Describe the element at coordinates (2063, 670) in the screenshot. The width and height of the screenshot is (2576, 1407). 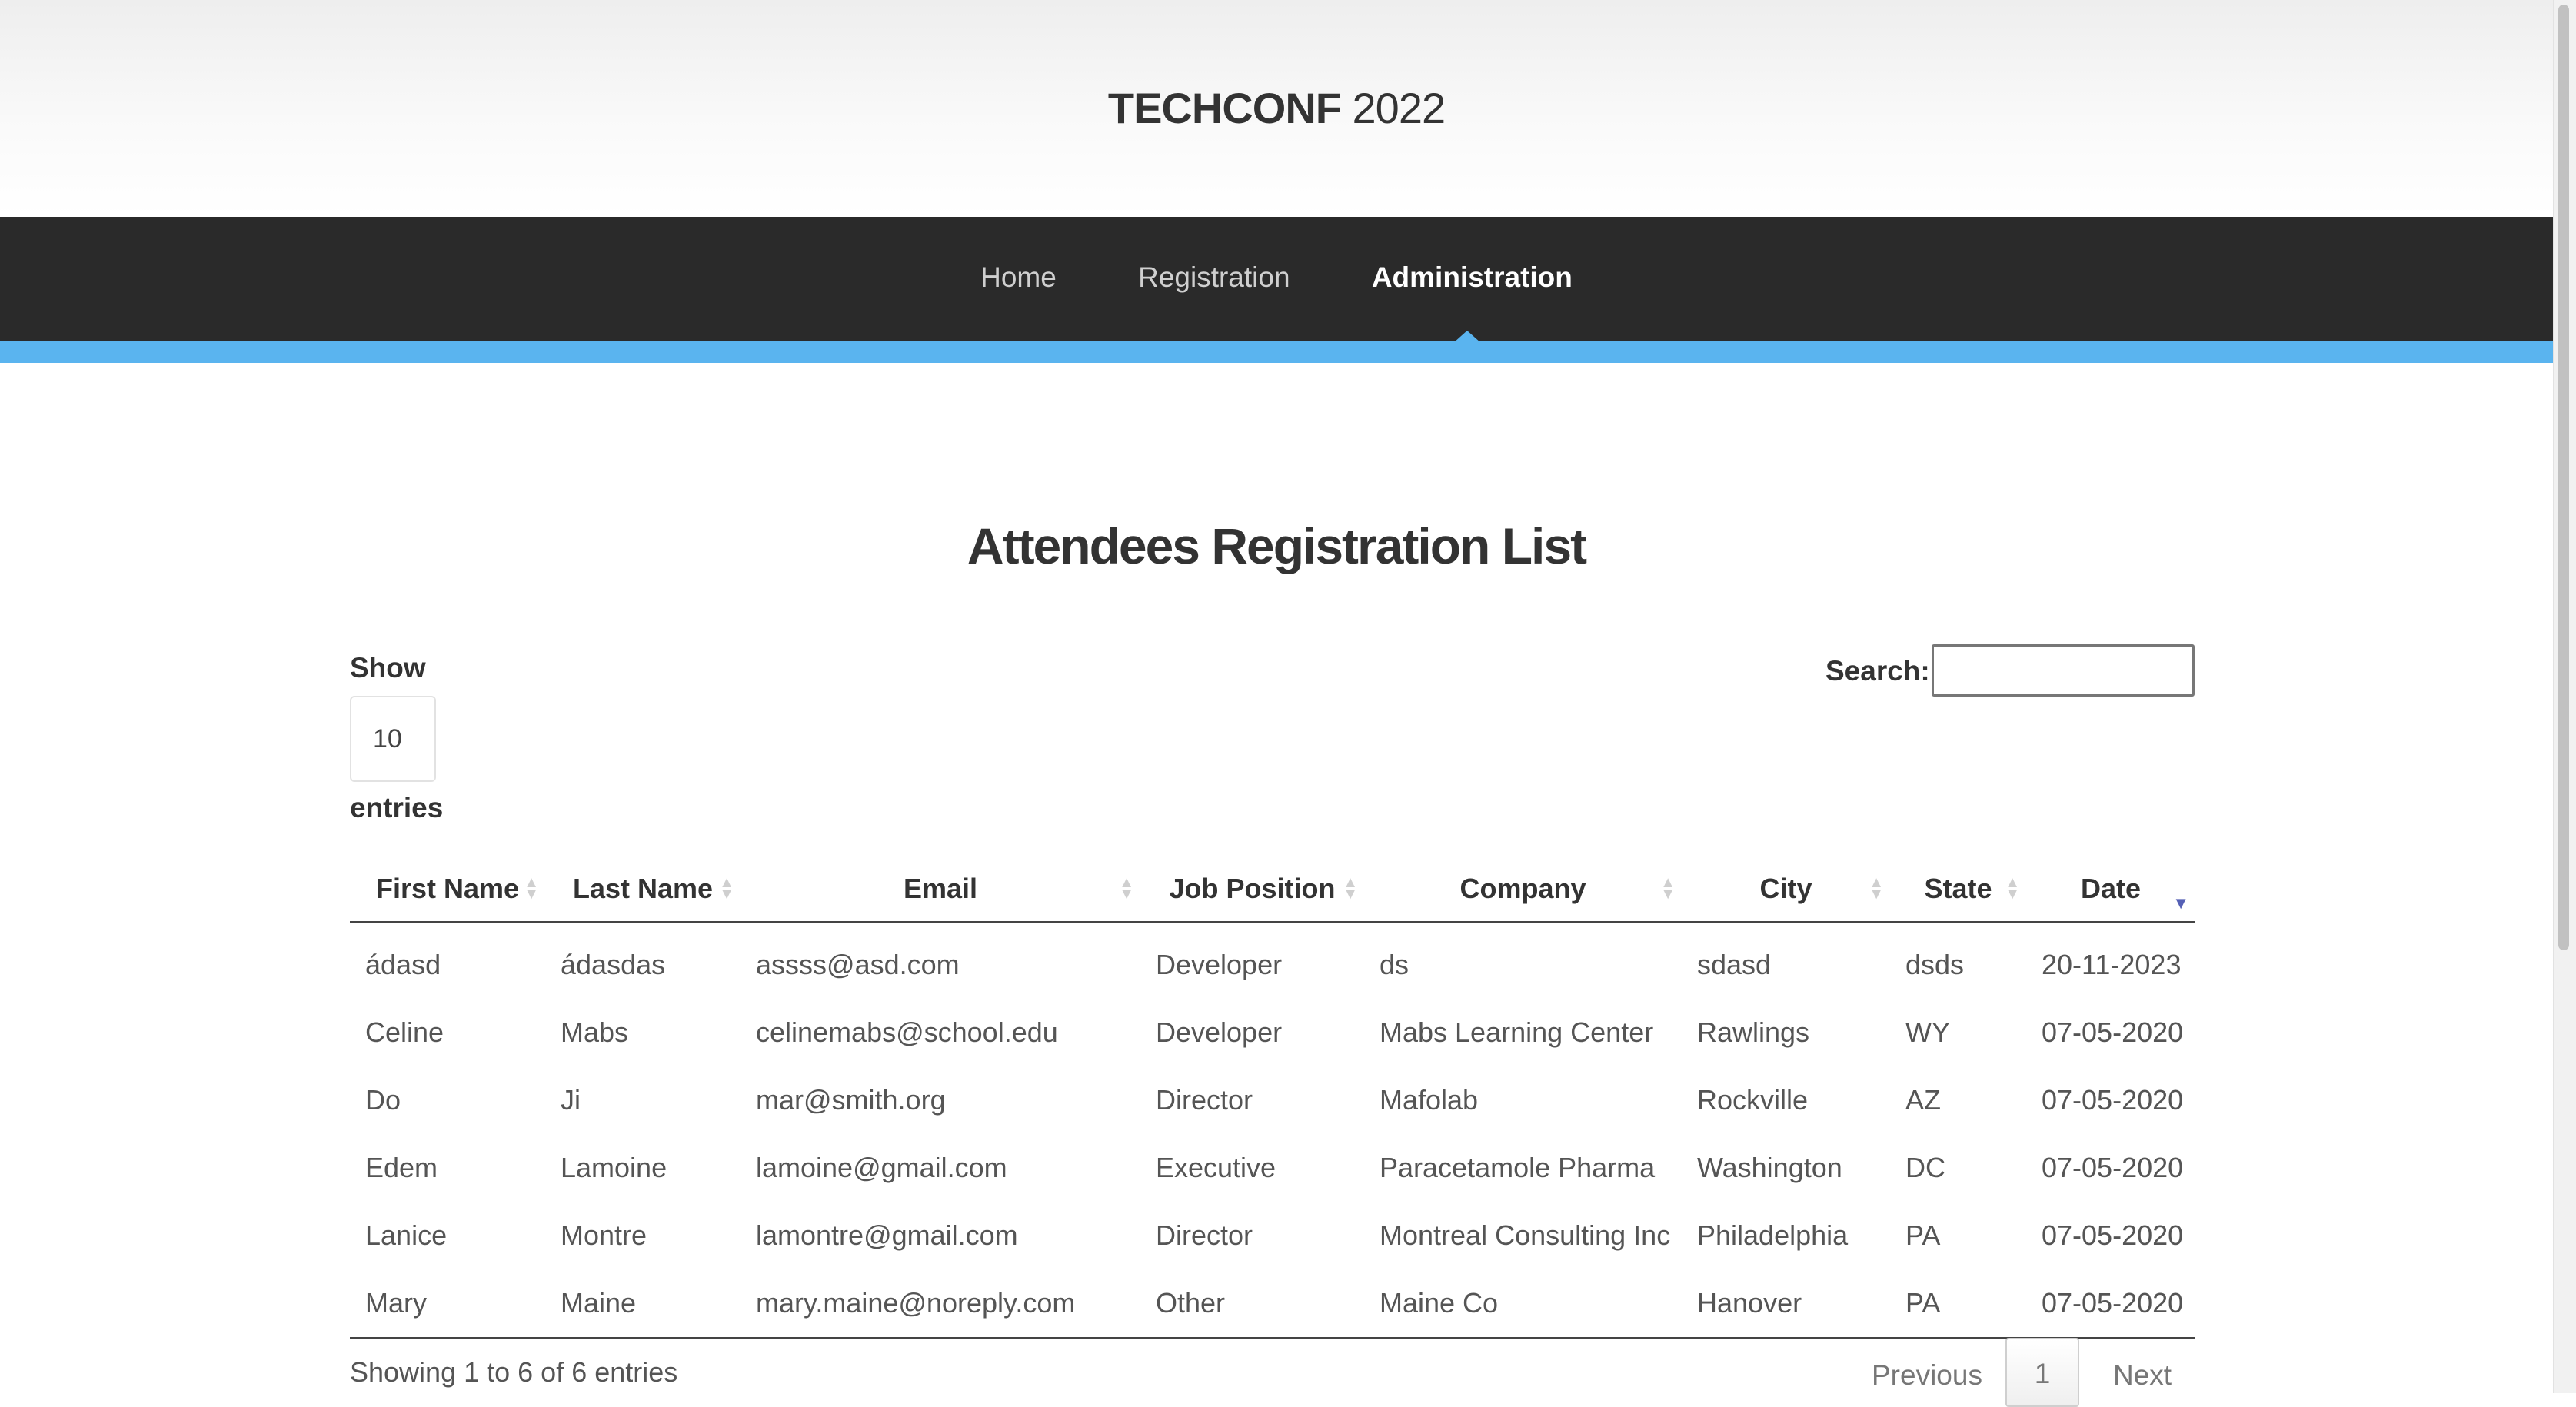
I see `search-input` at that location.